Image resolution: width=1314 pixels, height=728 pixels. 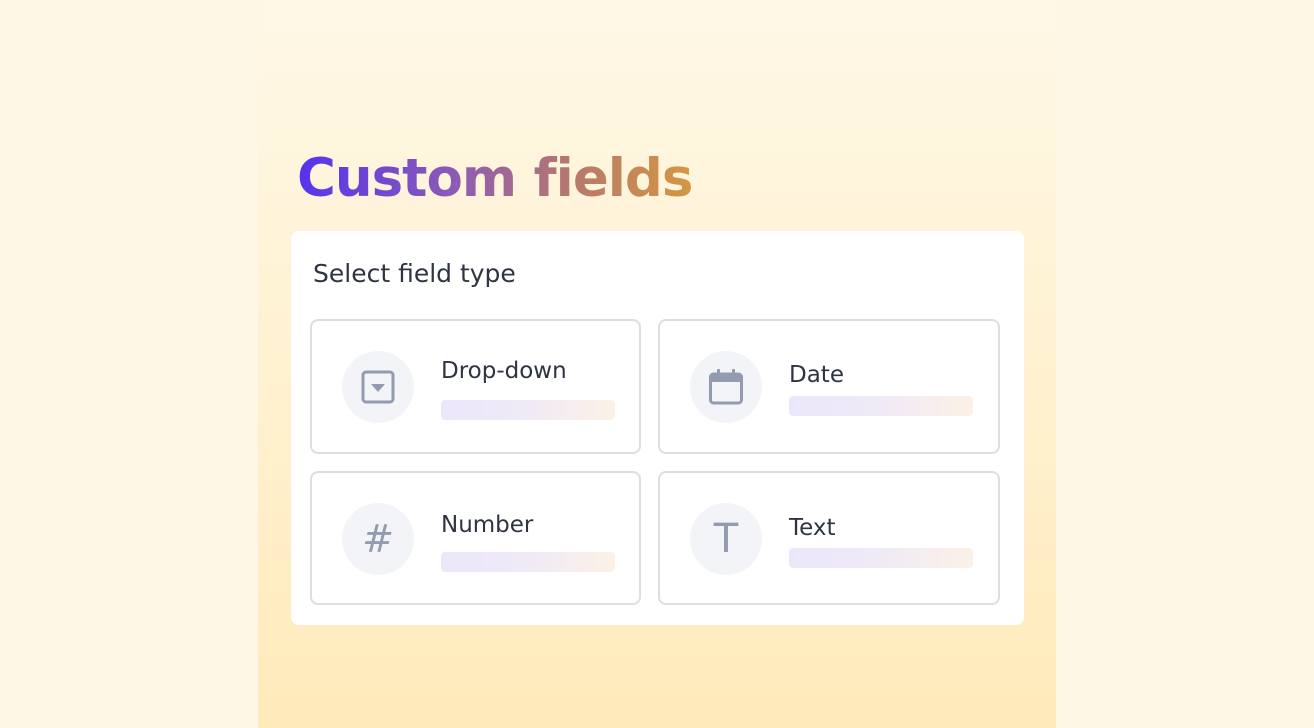 I want to click on field-option-number: # Number, so click(x=475, y=538).